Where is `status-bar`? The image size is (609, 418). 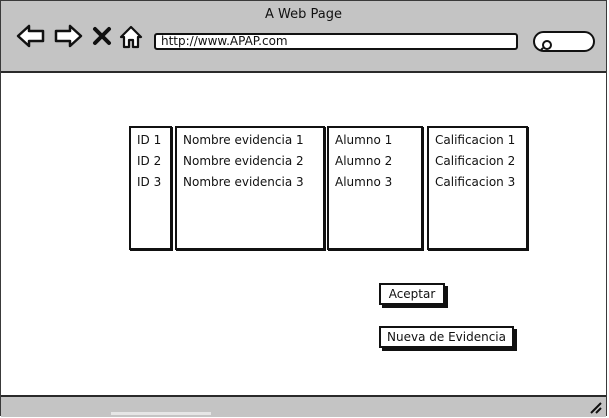 status-bar is located at coordinates (303, 406).